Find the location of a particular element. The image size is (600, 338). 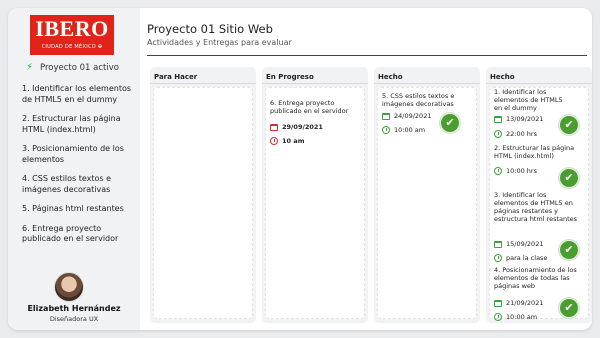

page-title: Proyecto 01 Sitio Web is located at coordinates (210, 29).